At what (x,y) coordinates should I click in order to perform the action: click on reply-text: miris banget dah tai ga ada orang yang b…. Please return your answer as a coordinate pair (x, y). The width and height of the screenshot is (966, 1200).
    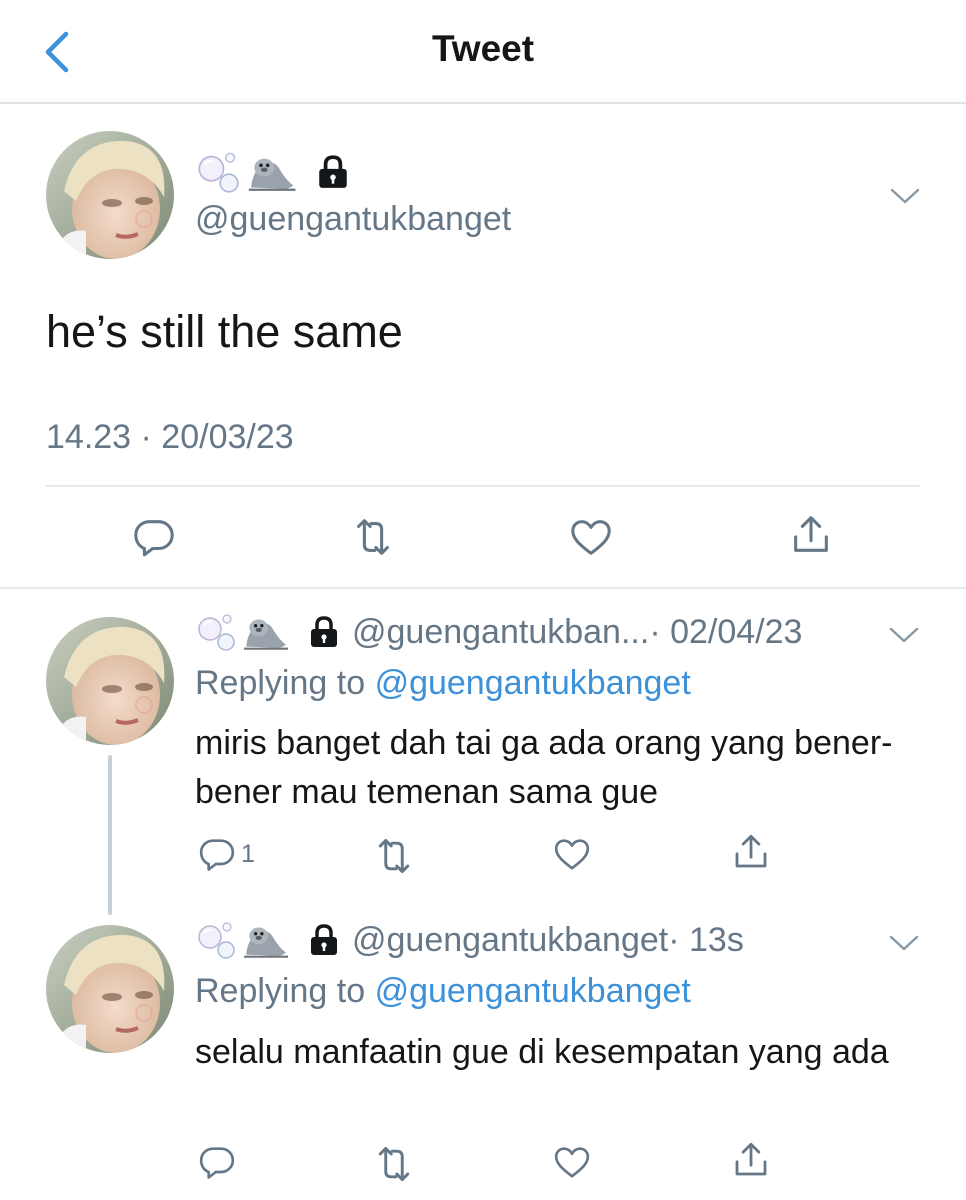
    Looking at the image, I should click on (544, 767).